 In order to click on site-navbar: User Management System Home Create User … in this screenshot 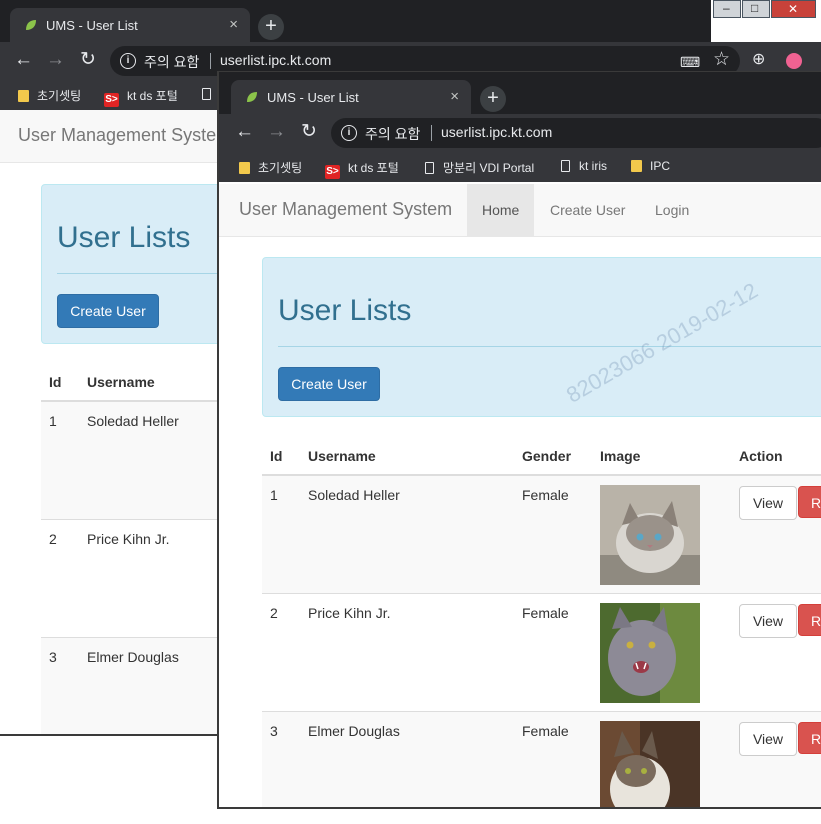, I will do `click(520, 210)`.